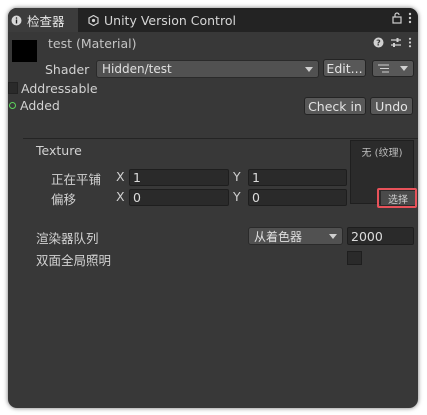  I want to click on render-queue-mode: 从着色器, so click(278, 236).